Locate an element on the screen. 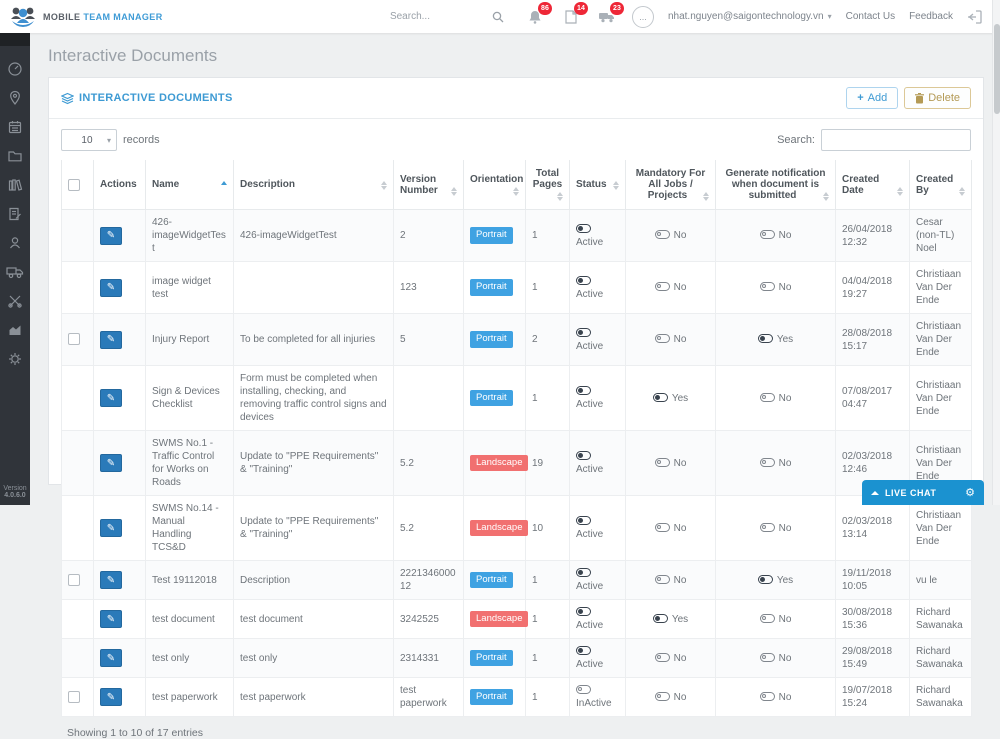 The width and height of the screenshot is (1000, 739). sidebar-item-tools is located at coordinates (15, 300).